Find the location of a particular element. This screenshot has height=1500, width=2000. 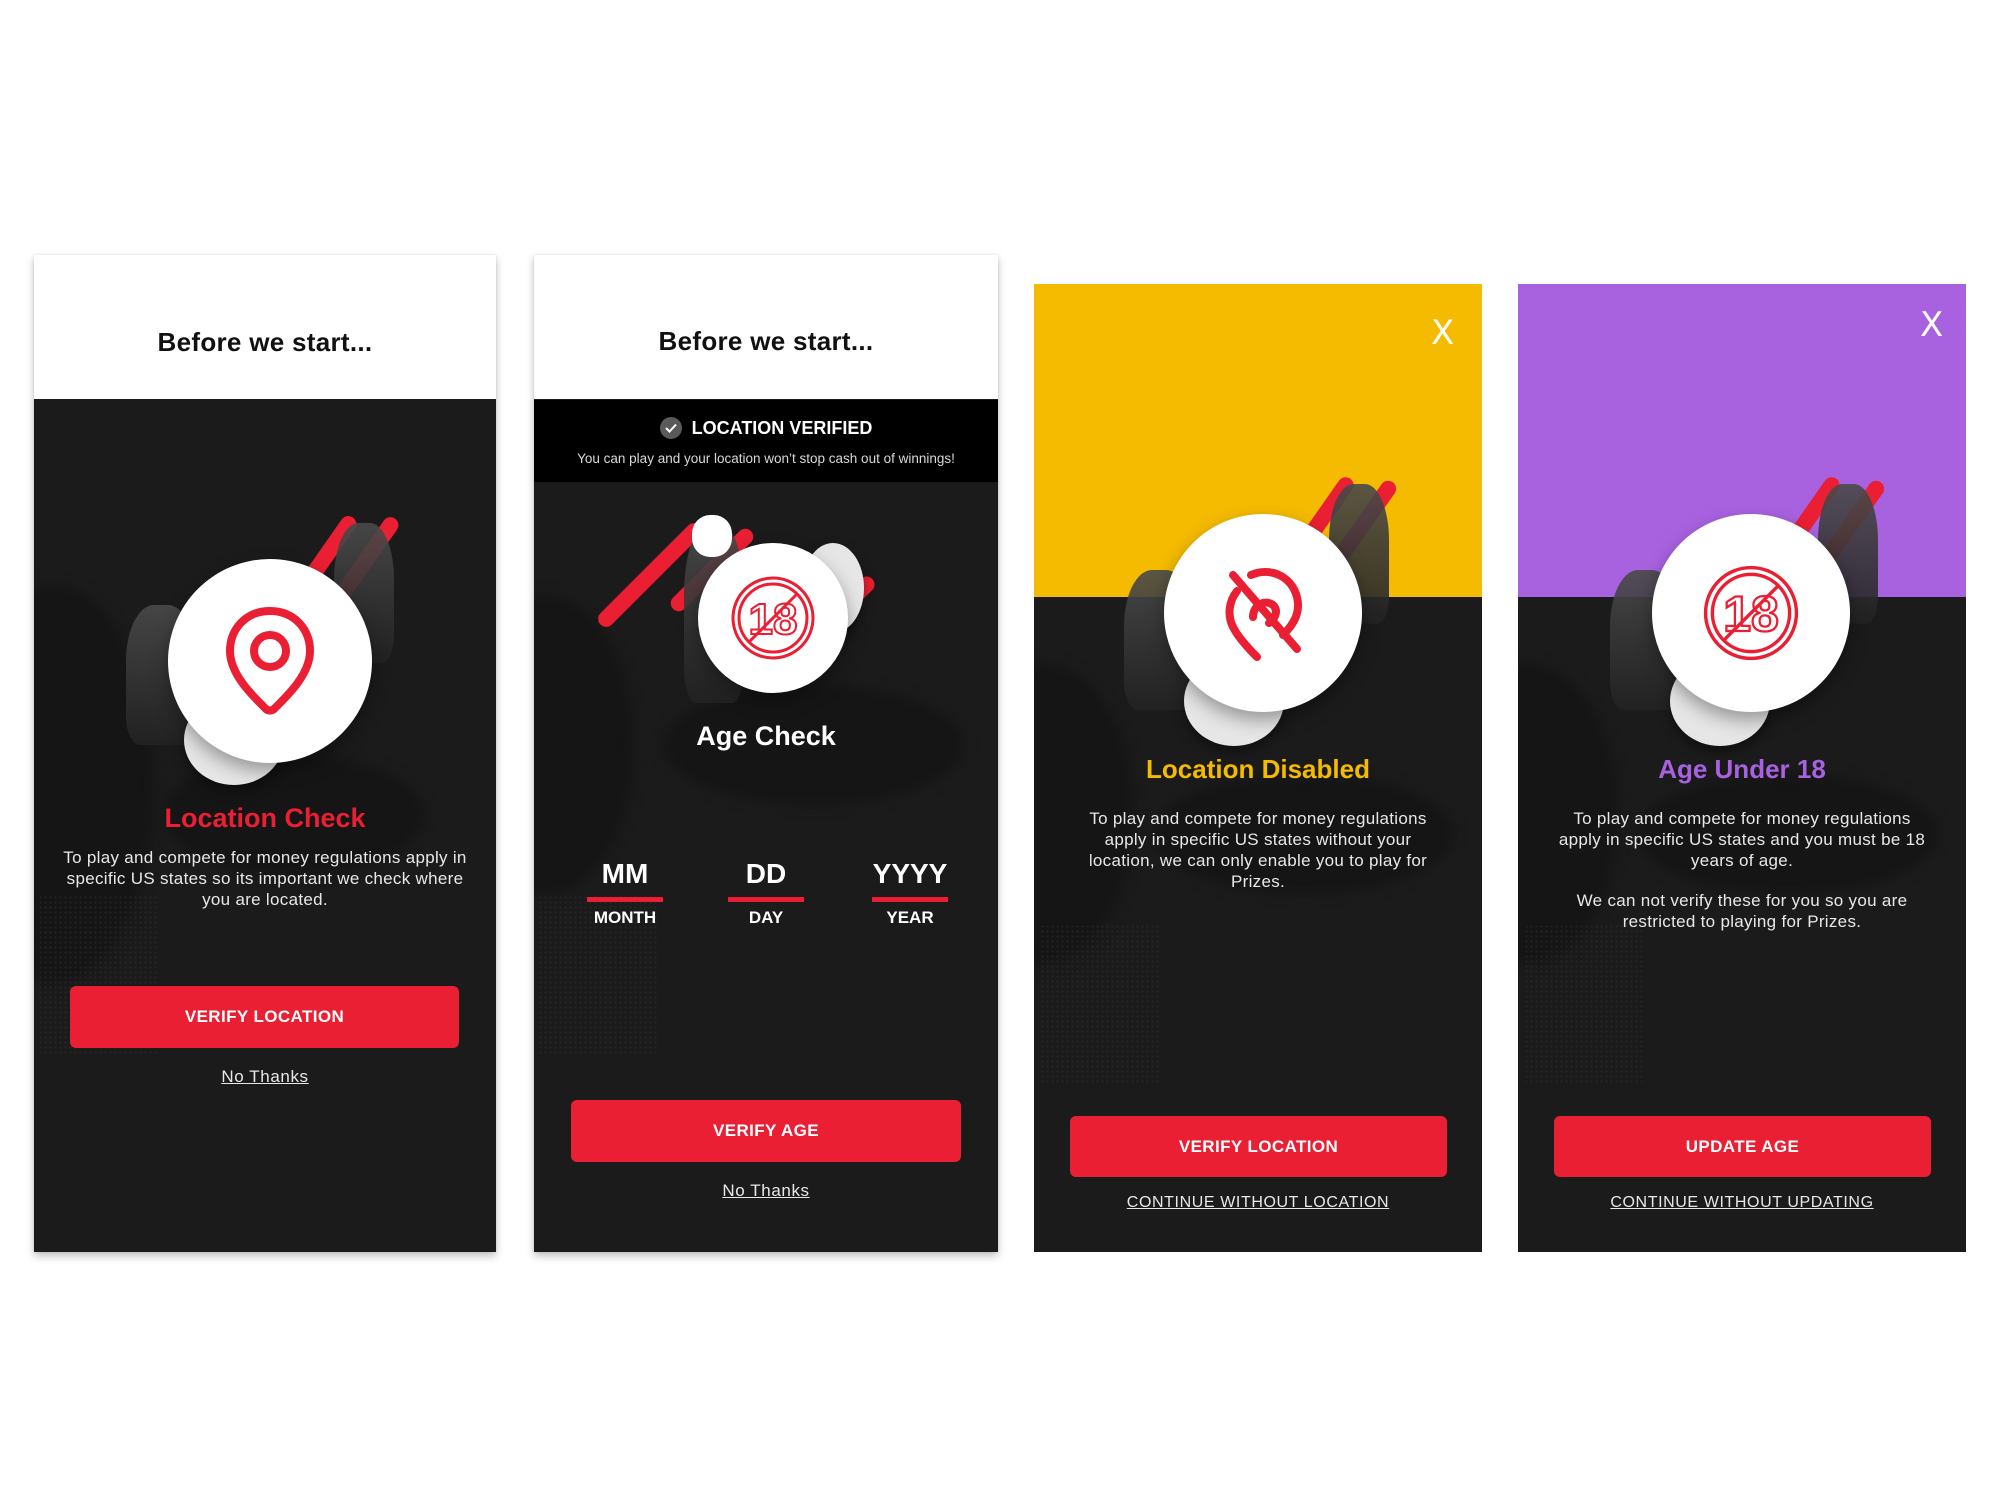

month-input: MM is located at coordinates (625, 874).